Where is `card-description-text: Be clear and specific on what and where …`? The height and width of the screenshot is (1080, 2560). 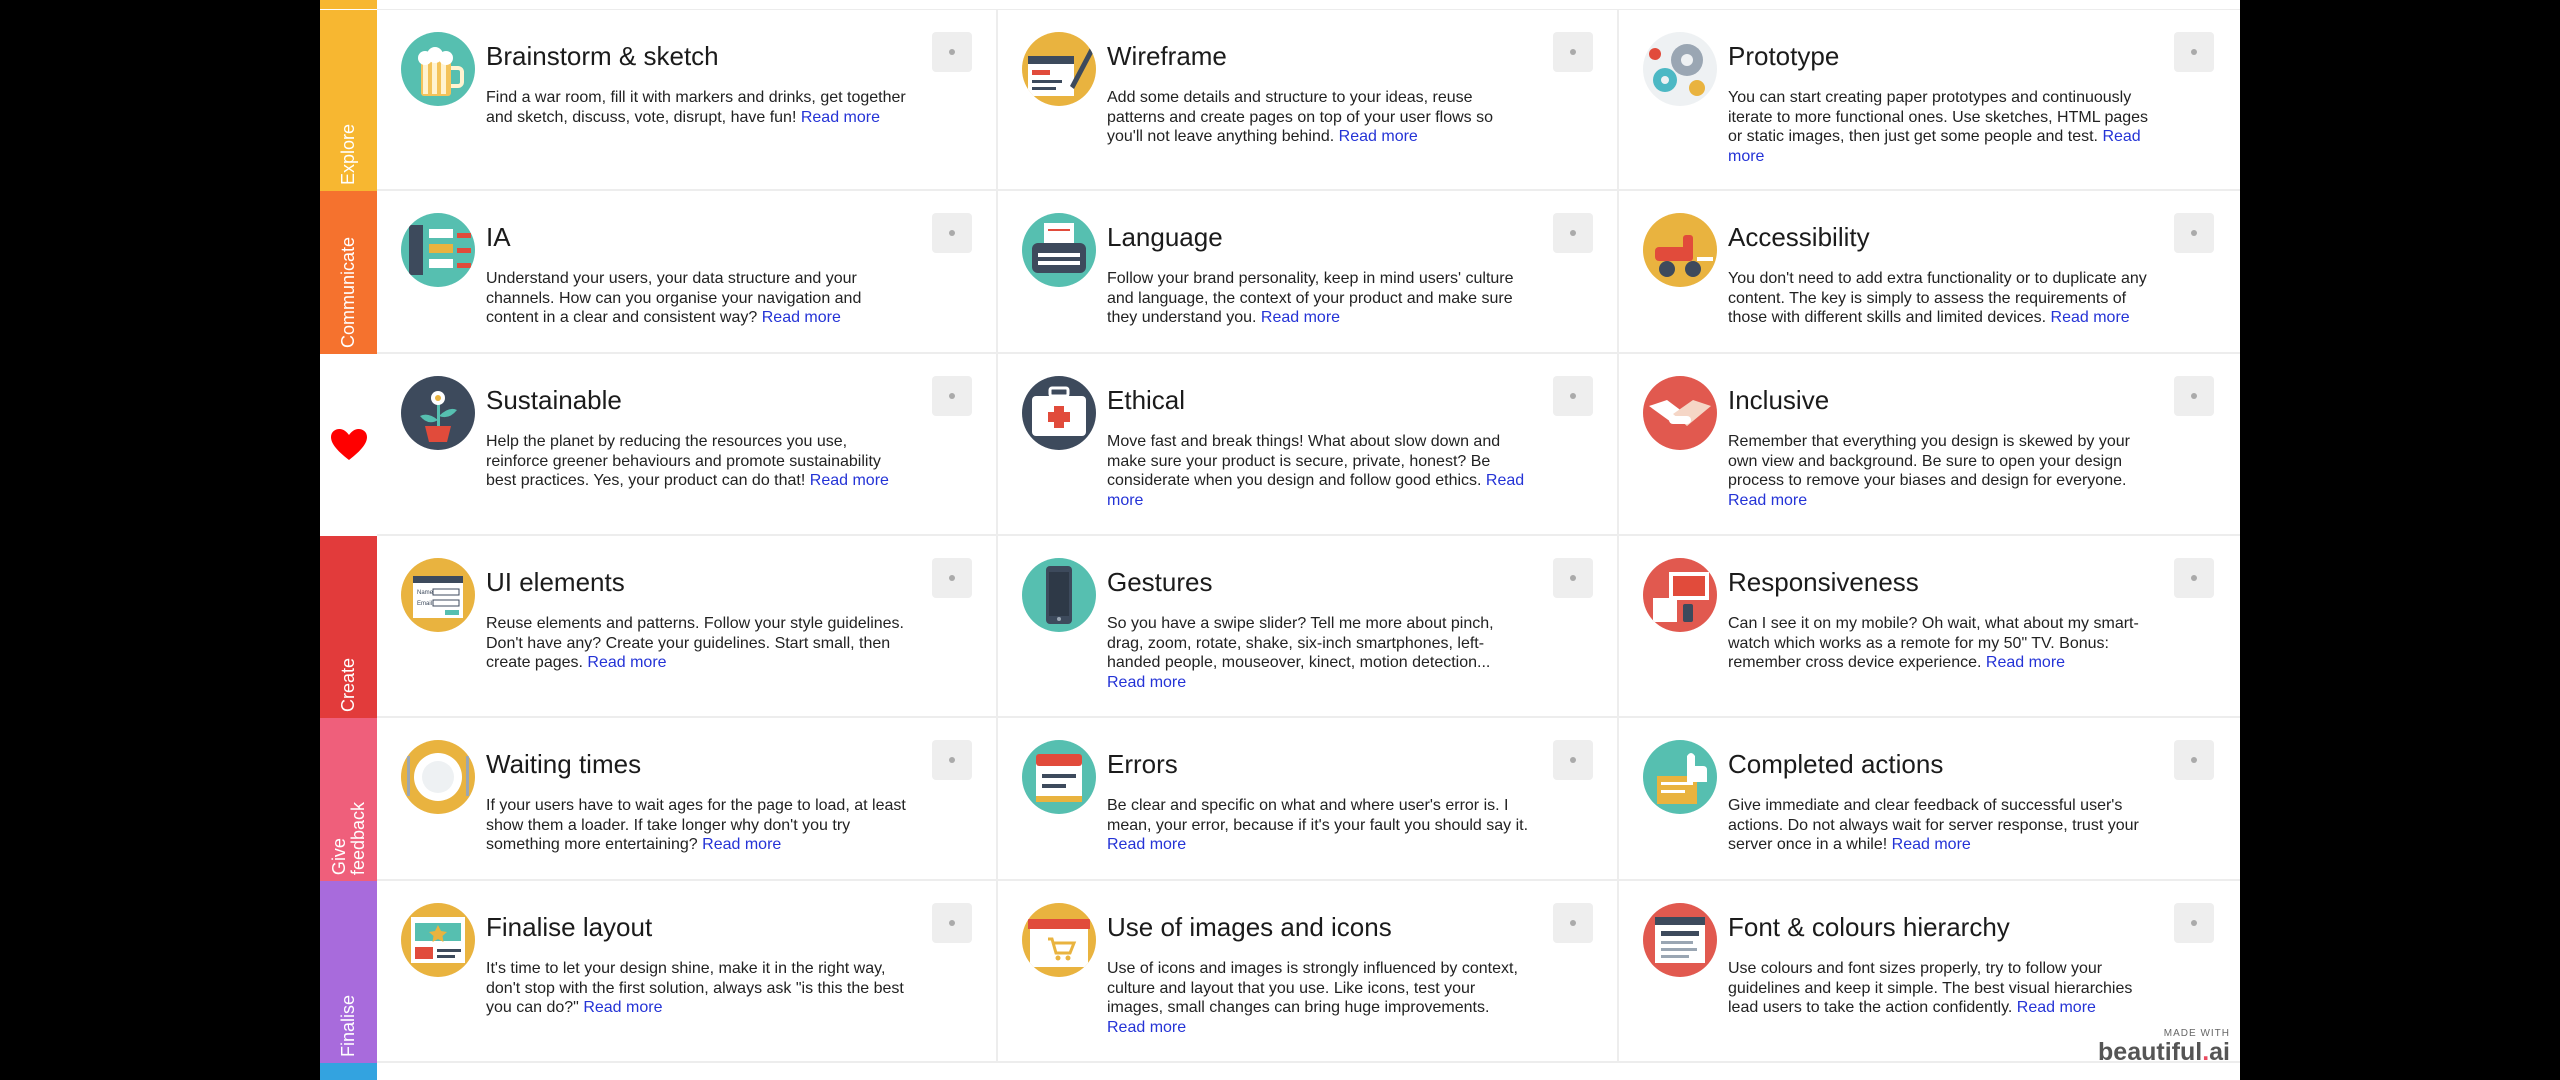 card-description-text: Be clear and specific on what and where … is located at coordinates (1318, 815).